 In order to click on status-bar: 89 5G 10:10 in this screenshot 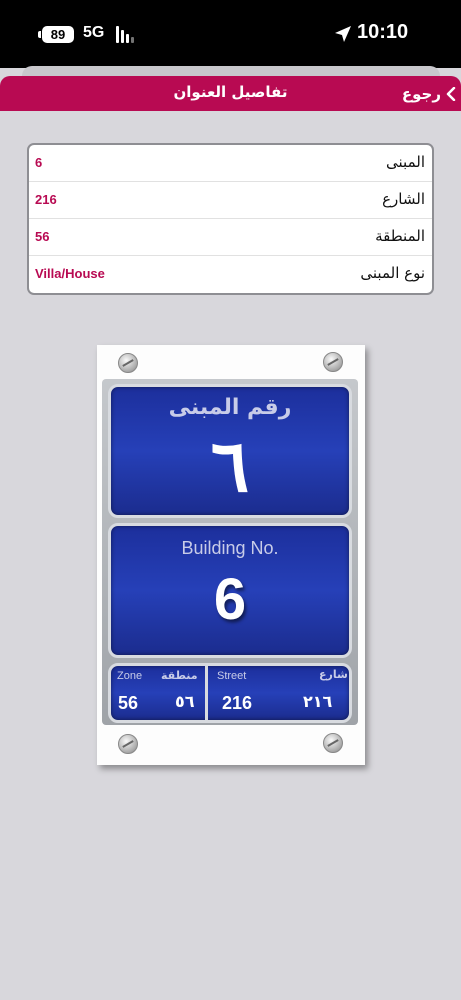, I will do `click(230, 34)`.